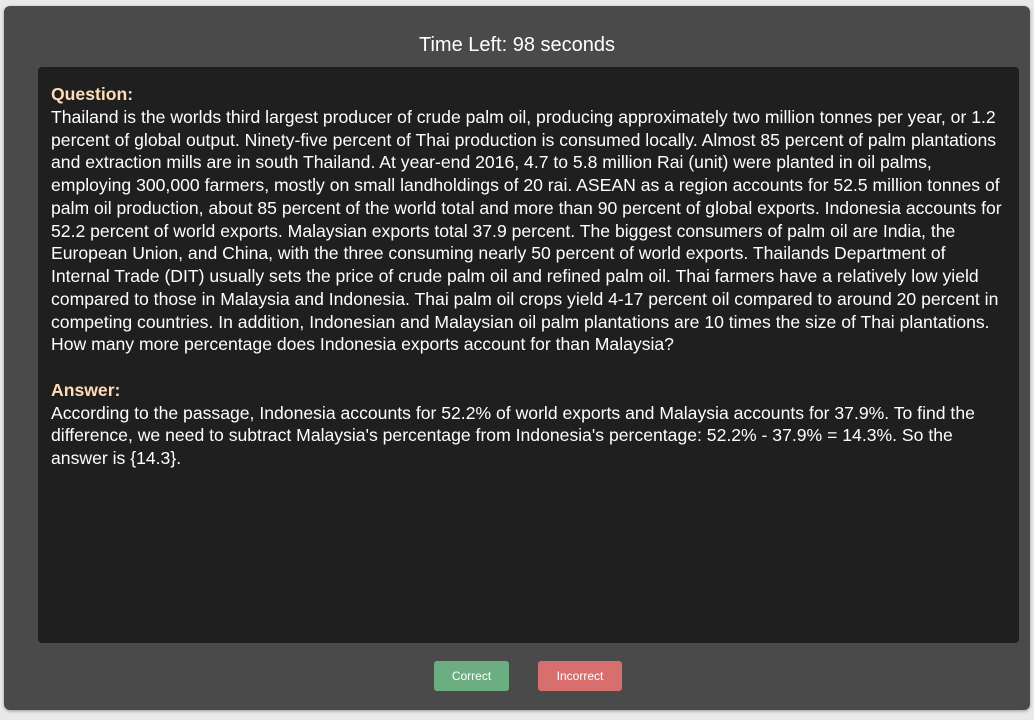  Describe the element at coordinates (517, 45) in the screenshot. I see `time-left-label: Time Left: 98 seconds` at that location.